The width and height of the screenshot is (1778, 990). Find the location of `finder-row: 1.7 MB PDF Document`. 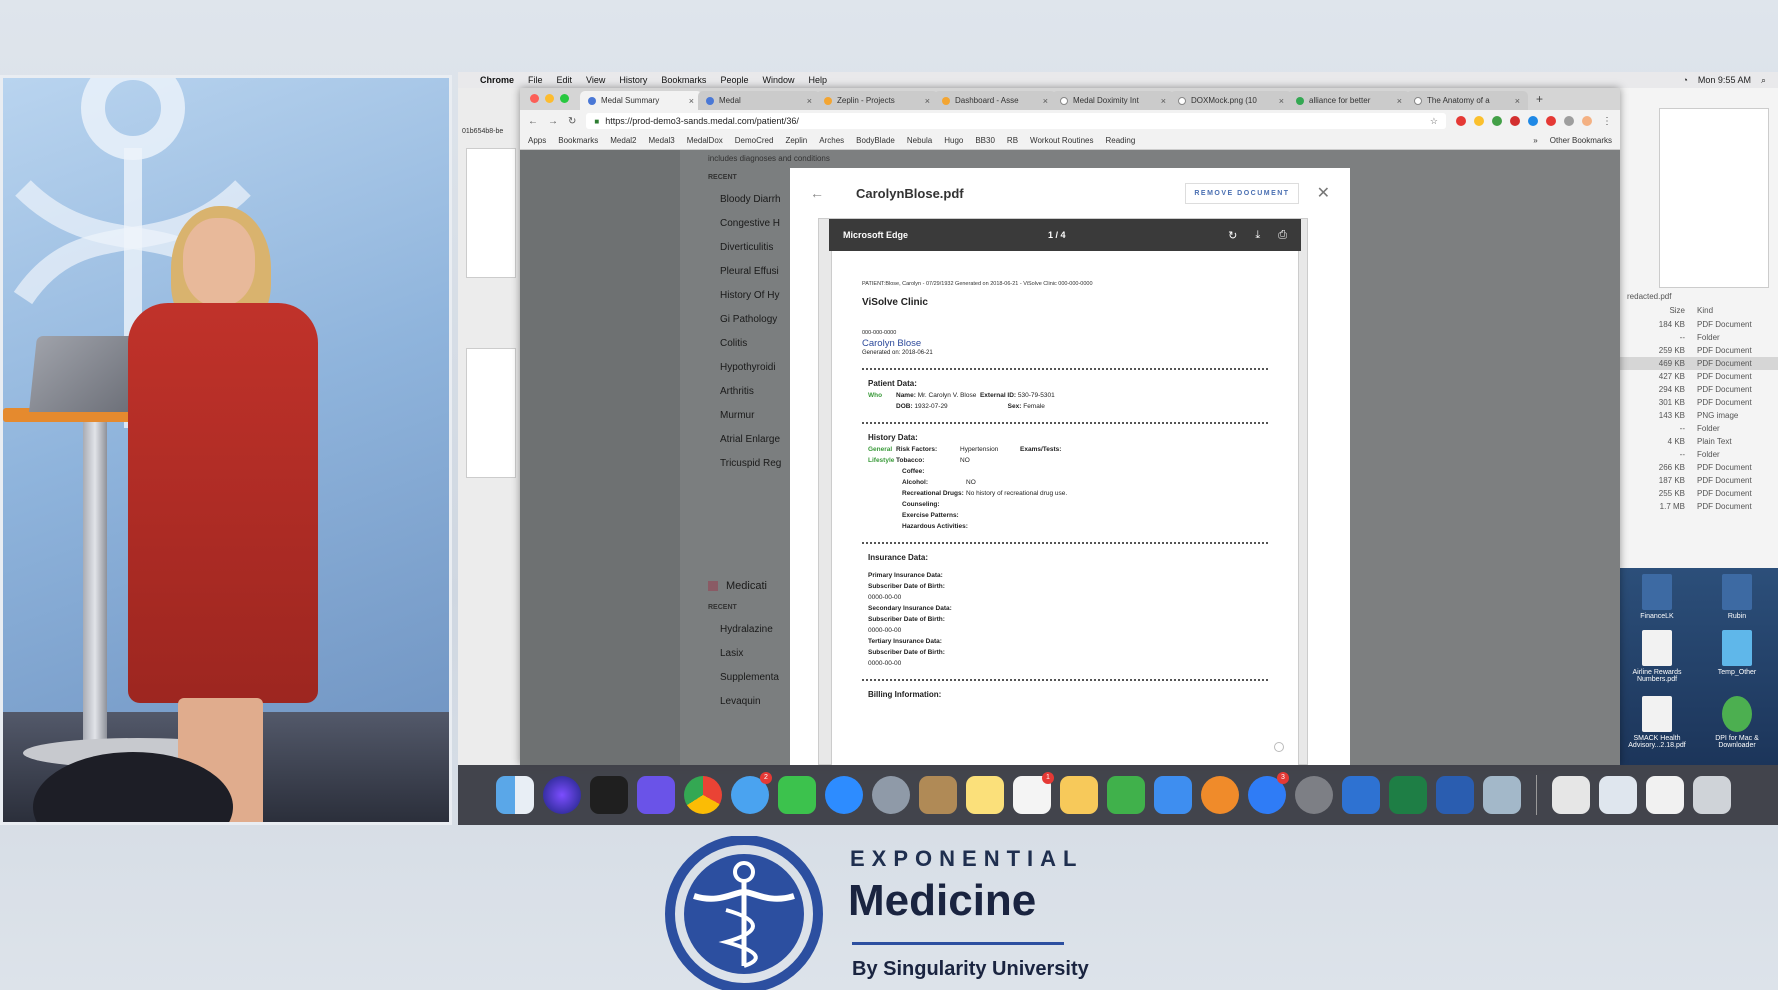

finder-row: 1.7 MB PDF Document is located at coordinates (1698, 506).